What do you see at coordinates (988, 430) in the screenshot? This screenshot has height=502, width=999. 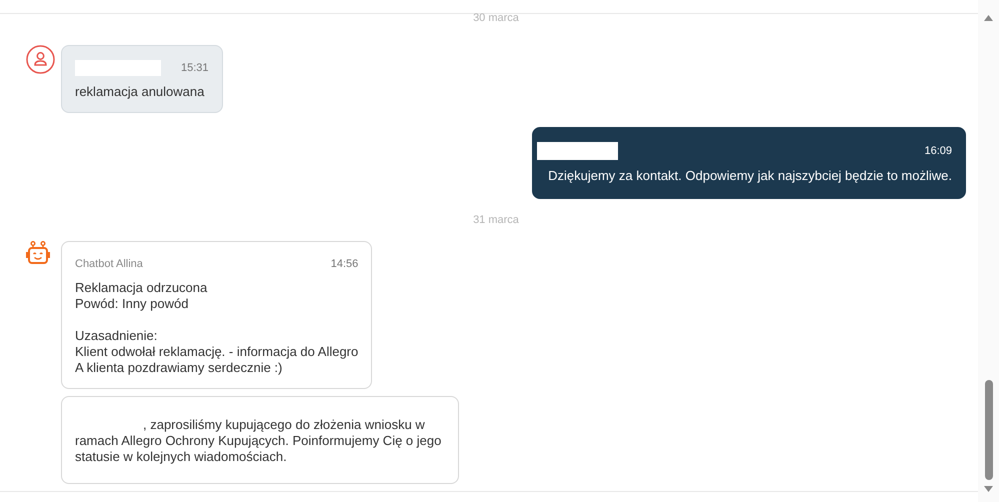 I see `scroll-thumb` at bounding box center [988, 430].